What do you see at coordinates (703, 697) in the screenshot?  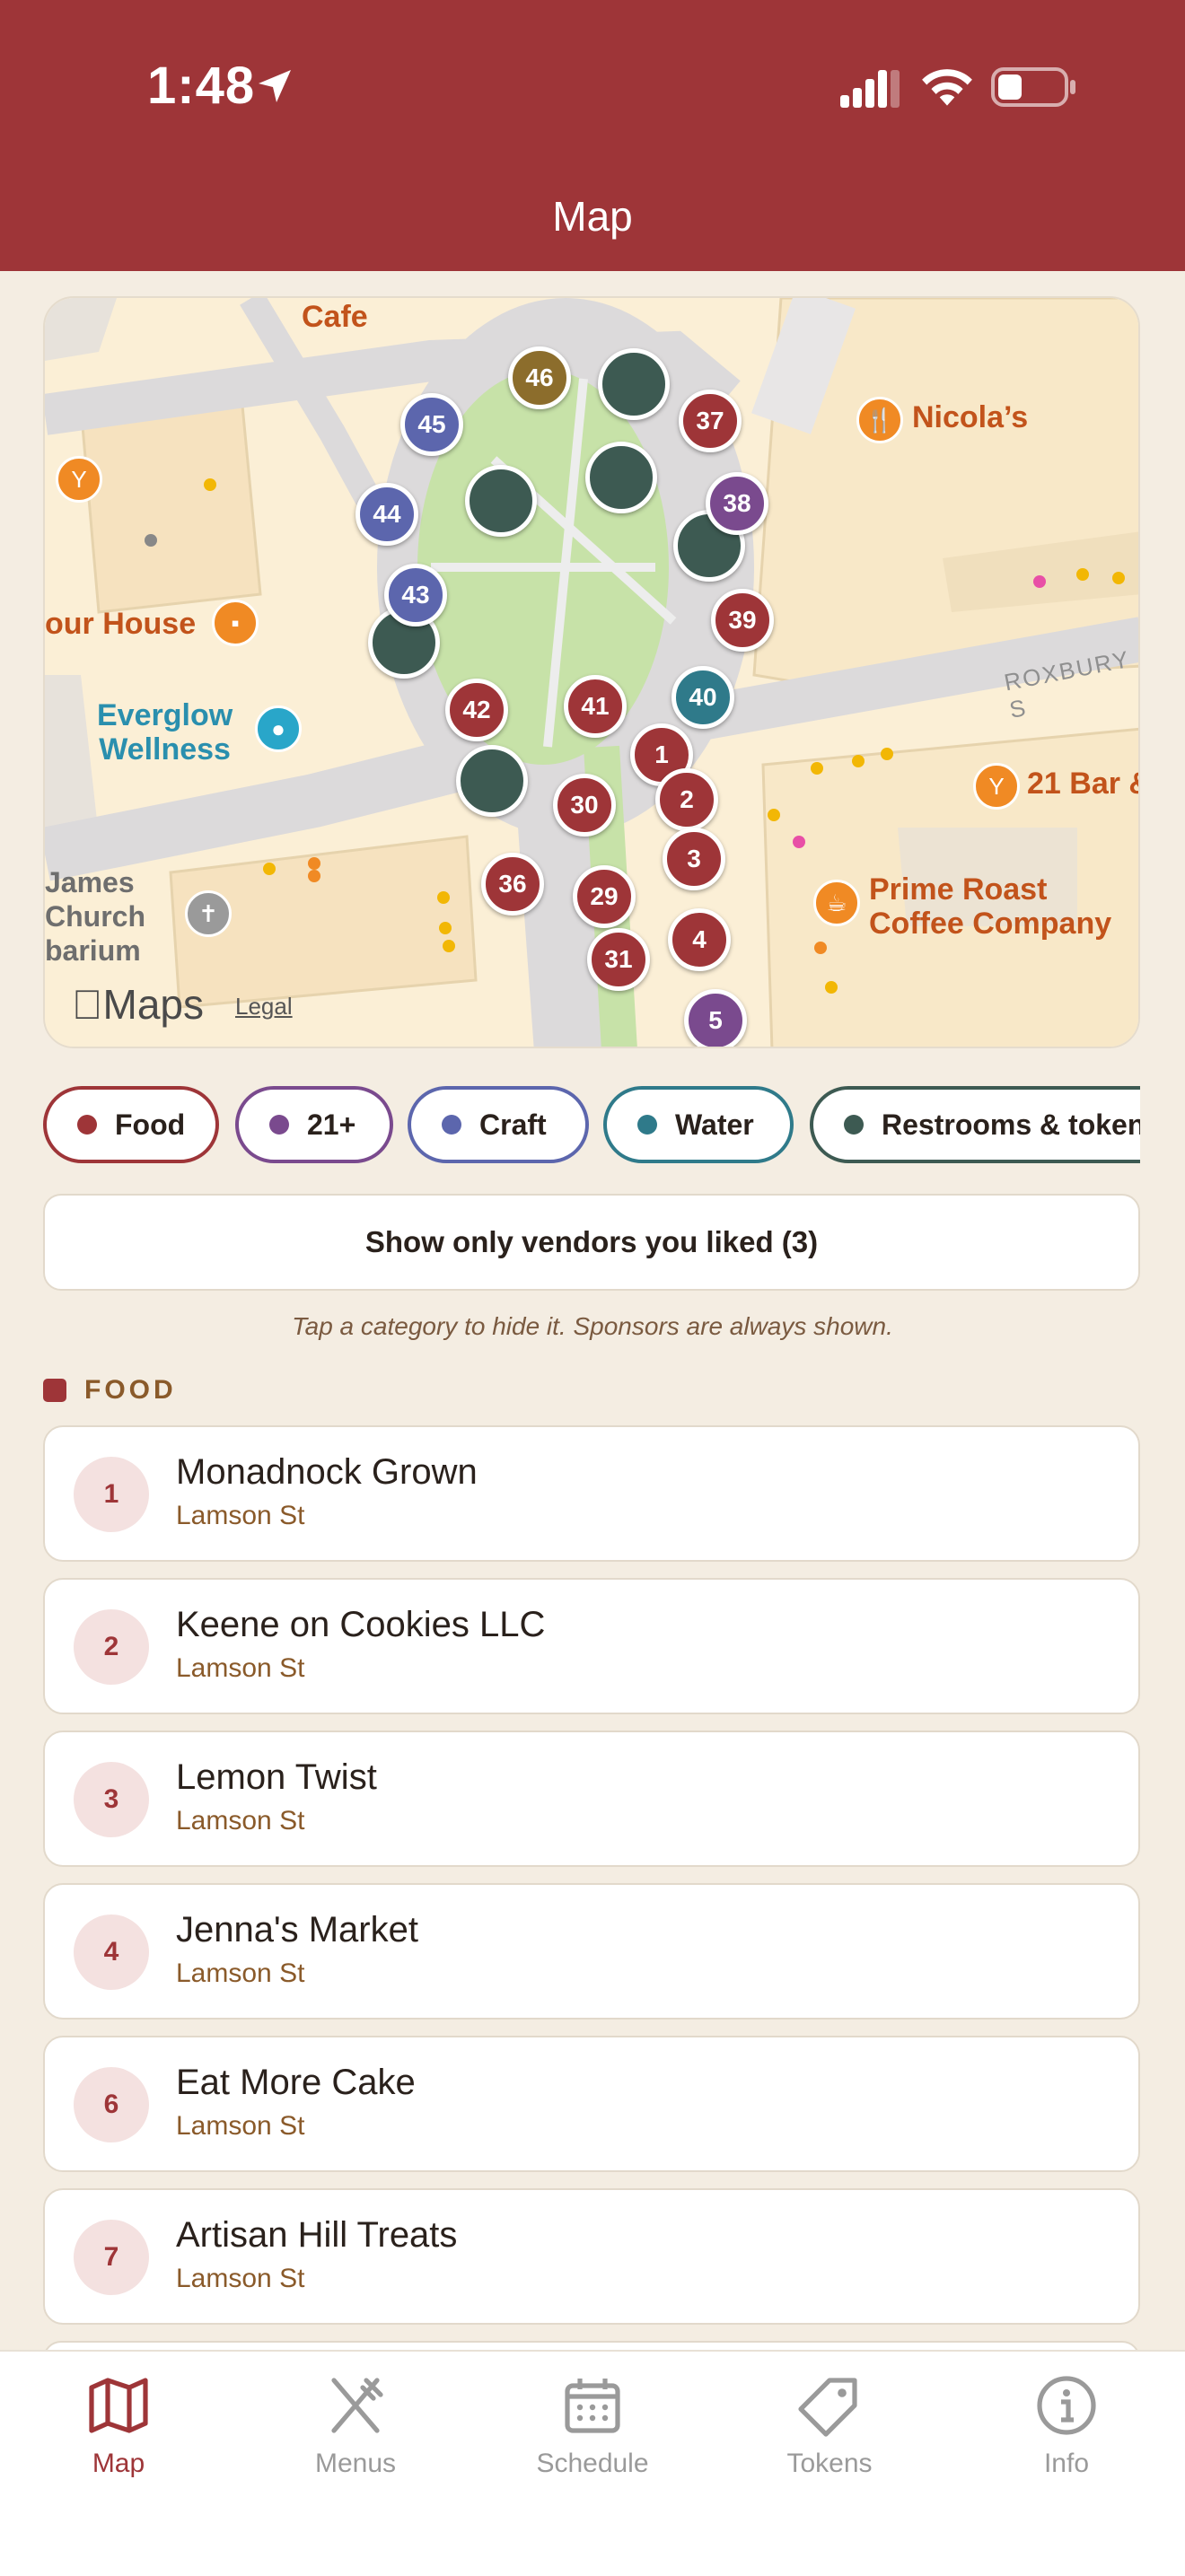 I see `map-pin: 40` at bounding box center [703, 697].